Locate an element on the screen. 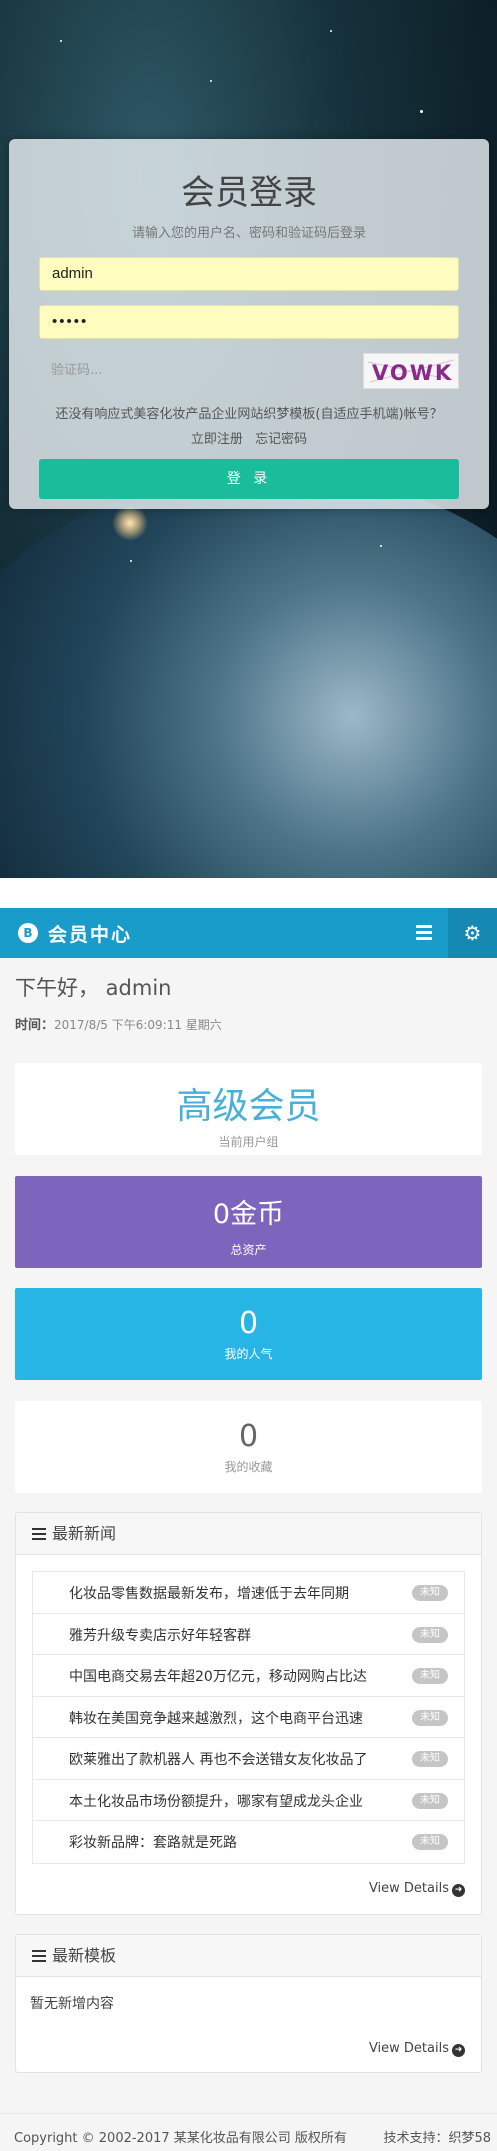 This screenshot has width=497, height=2151. favorites-label: 我的收藏 is located at coordinates (248, 1467).